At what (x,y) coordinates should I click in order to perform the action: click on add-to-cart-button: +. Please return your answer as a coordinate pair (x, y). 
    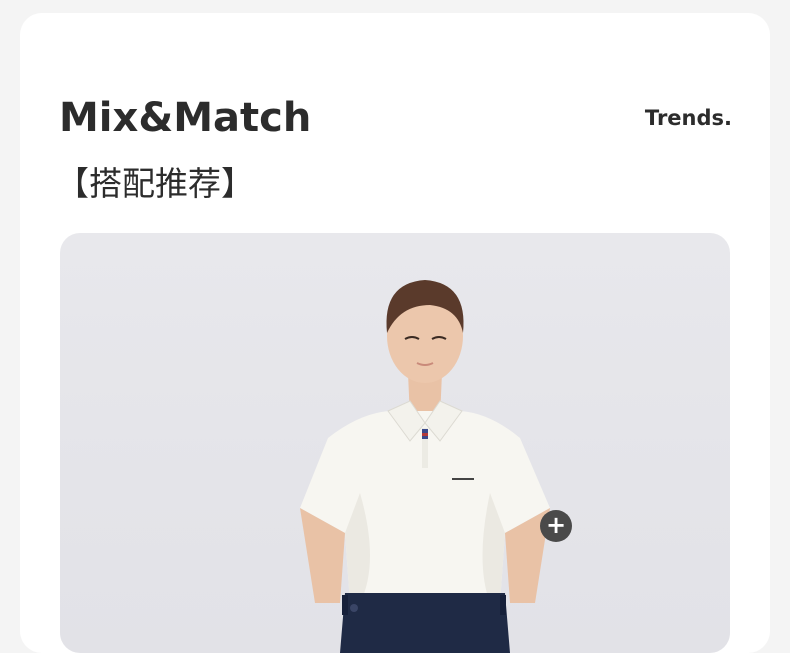
    Looking at the image, I should click on (556, 526).